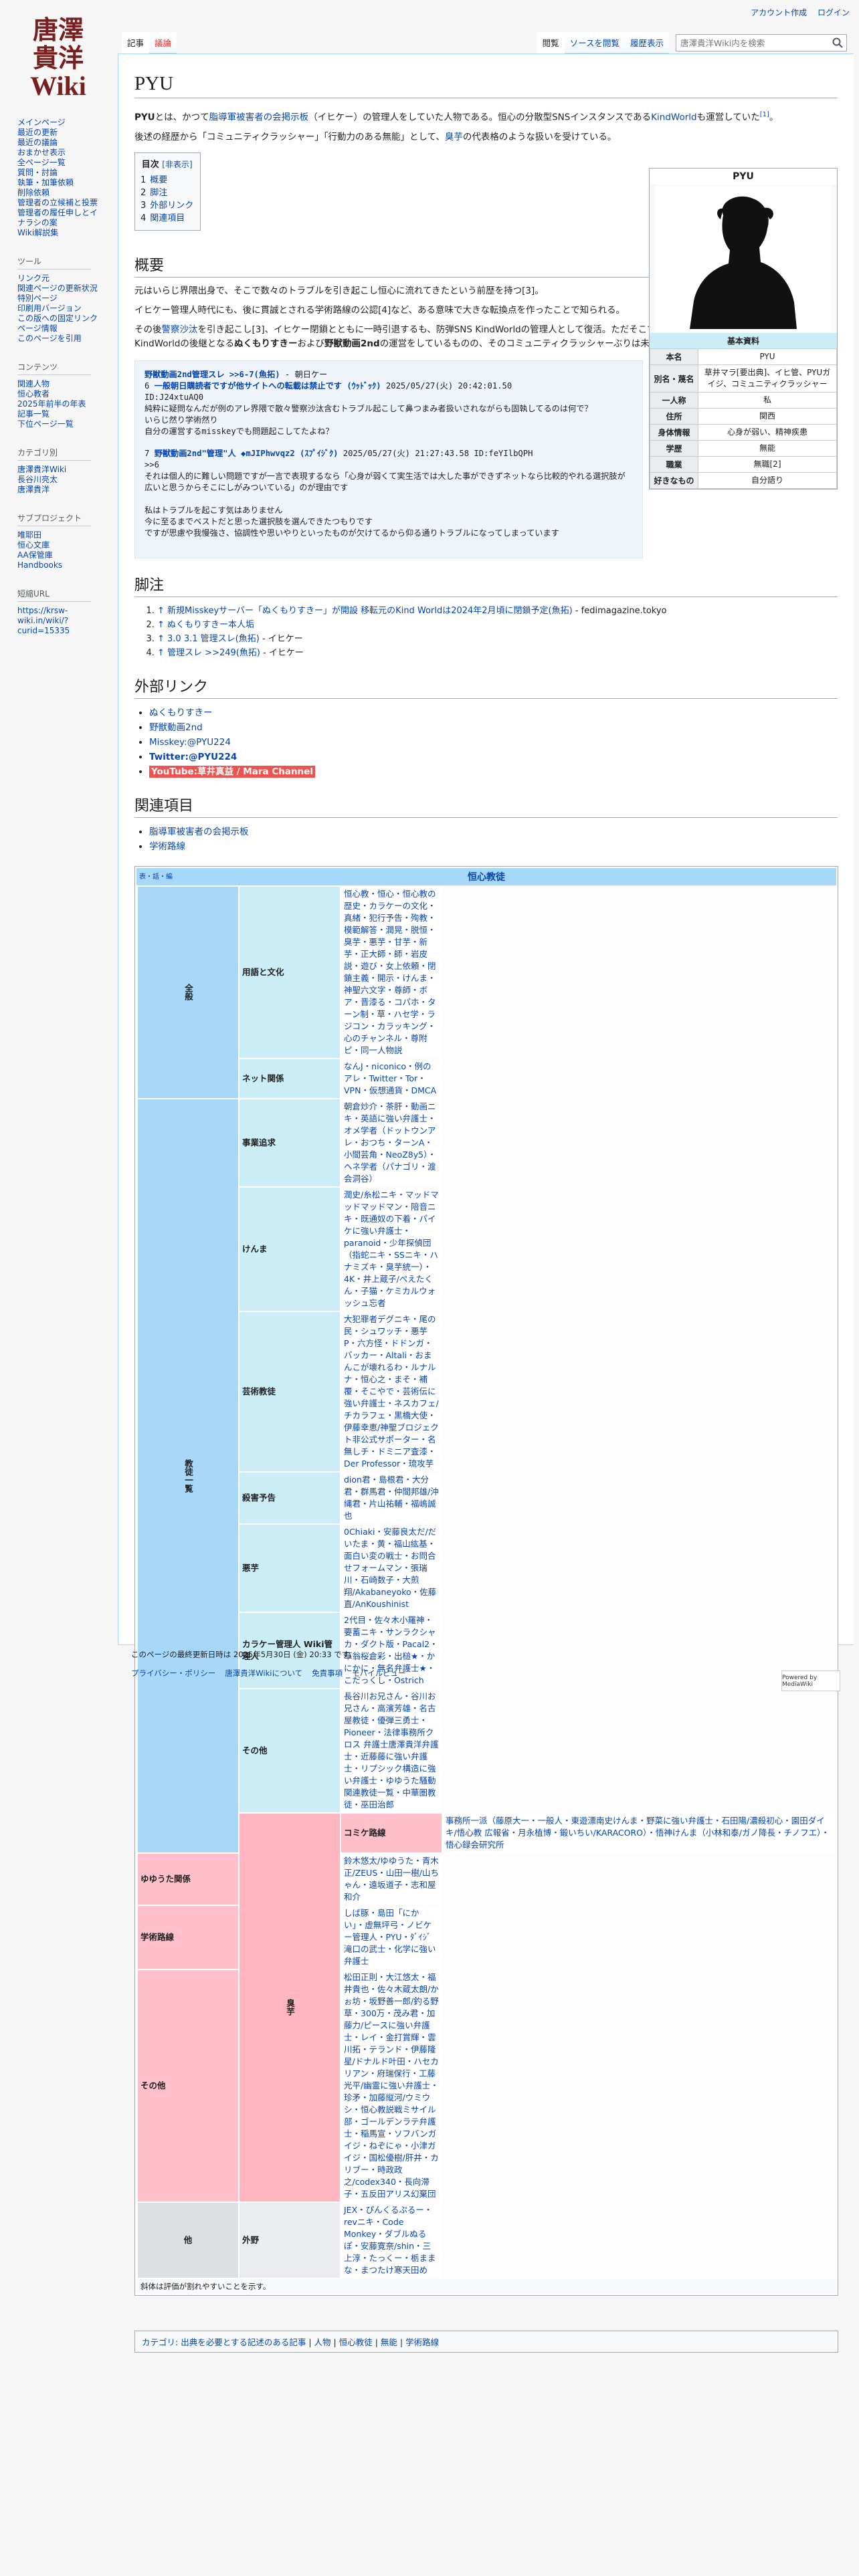 The height and width of the screenshot is (2576, 859). What do you see at coordinates (193, 757) in the screenshot?
I see `external-link: Twitter:@PYU224` at bounding box center [193, 757].